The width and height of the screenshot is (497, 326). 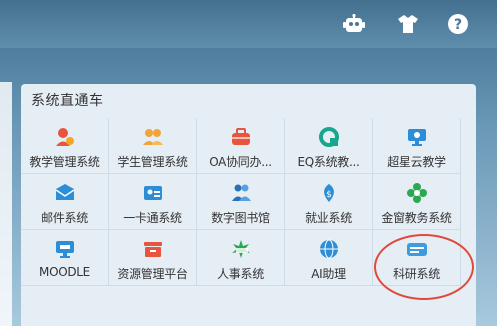 What do you see at coordinates (65, 137) in the screenshot?
I see `teaching-admin-icon` at bounding box center [65, 137].